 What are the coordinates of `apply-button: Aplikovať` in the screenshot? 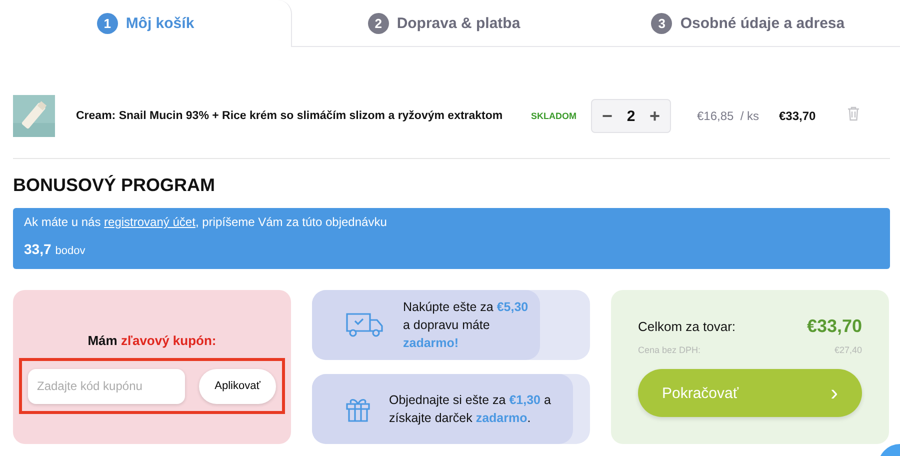 It's located at (237, 386).